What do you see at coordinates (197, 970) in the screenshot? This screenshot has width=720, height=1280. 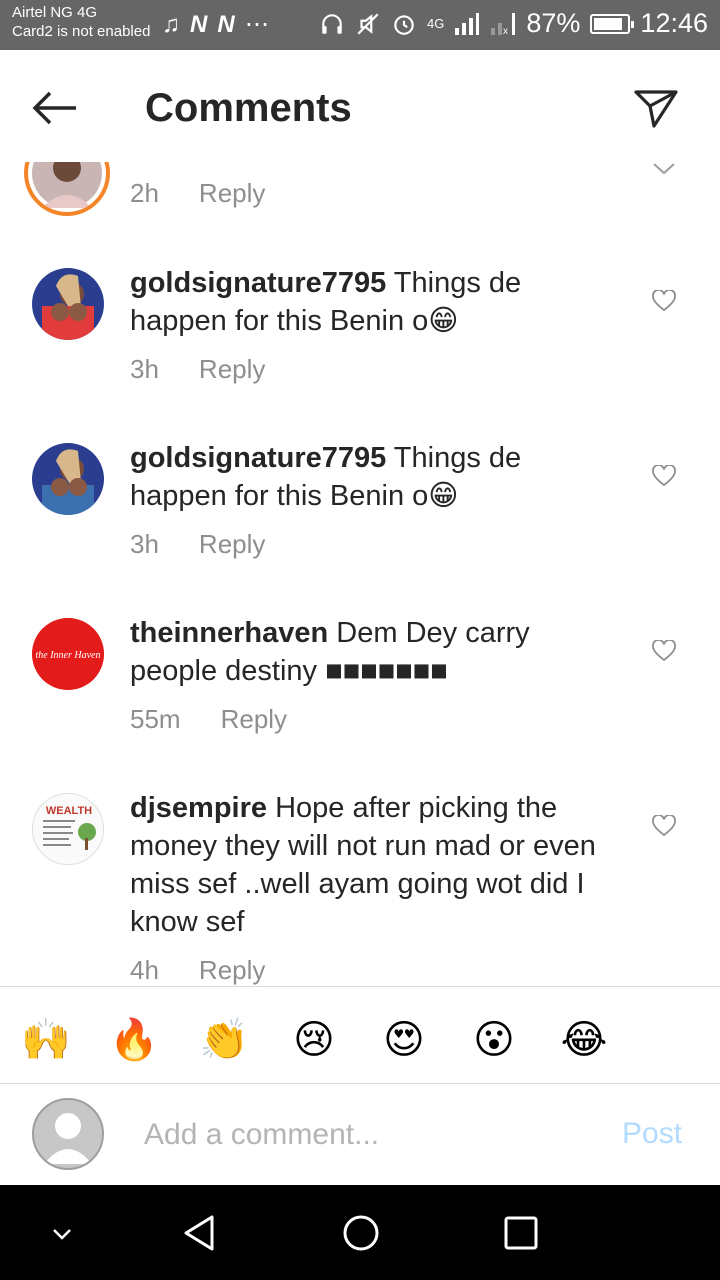 I see `comment-meta: 4h Reply` at bounding box center [197, 970].